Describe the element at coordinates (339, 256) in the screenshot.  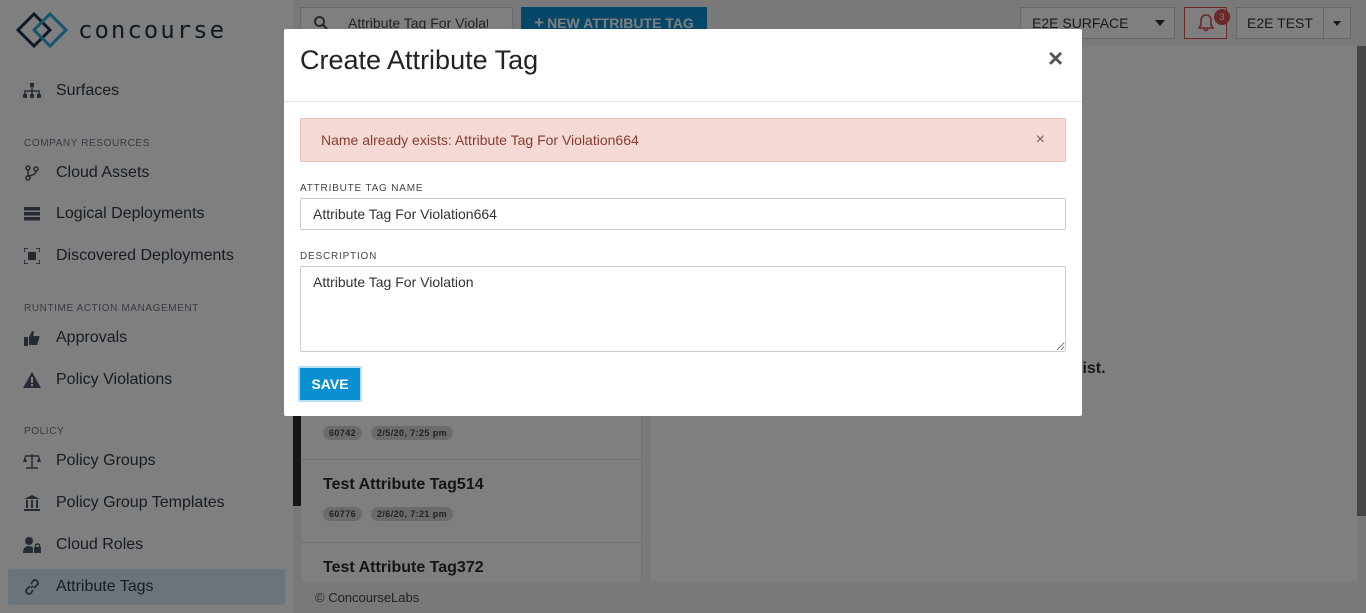
I see `description-label: DESCRIPTION` at that location.